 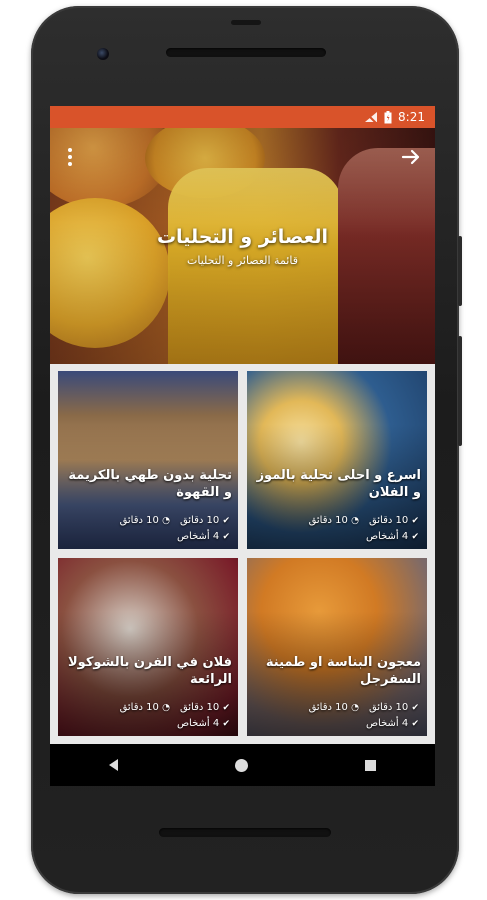 What do you see at coordinates (371, 765) in the screenshot?
I see `recent-square-icon` at bounding box center [371, 765].